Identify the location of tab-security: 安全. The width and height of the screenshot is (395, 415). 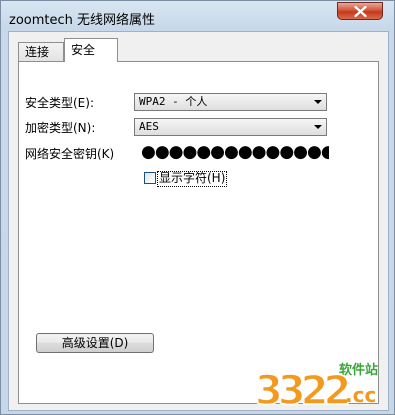
(91, 50).